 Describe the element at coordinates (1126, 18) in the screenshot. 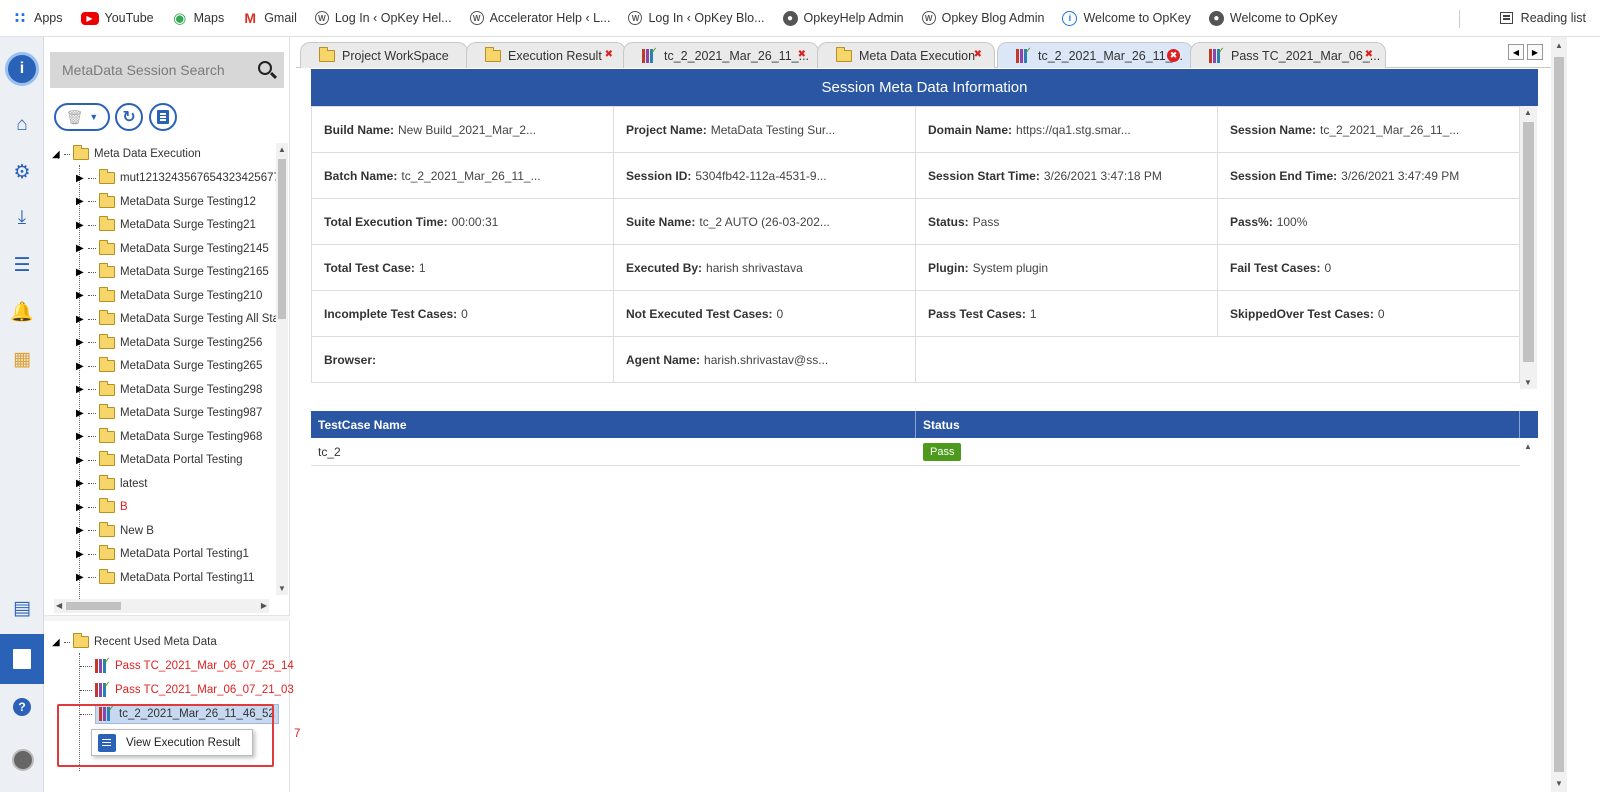

I see `bookmark-item: i Welcome to OpKey` at that location.